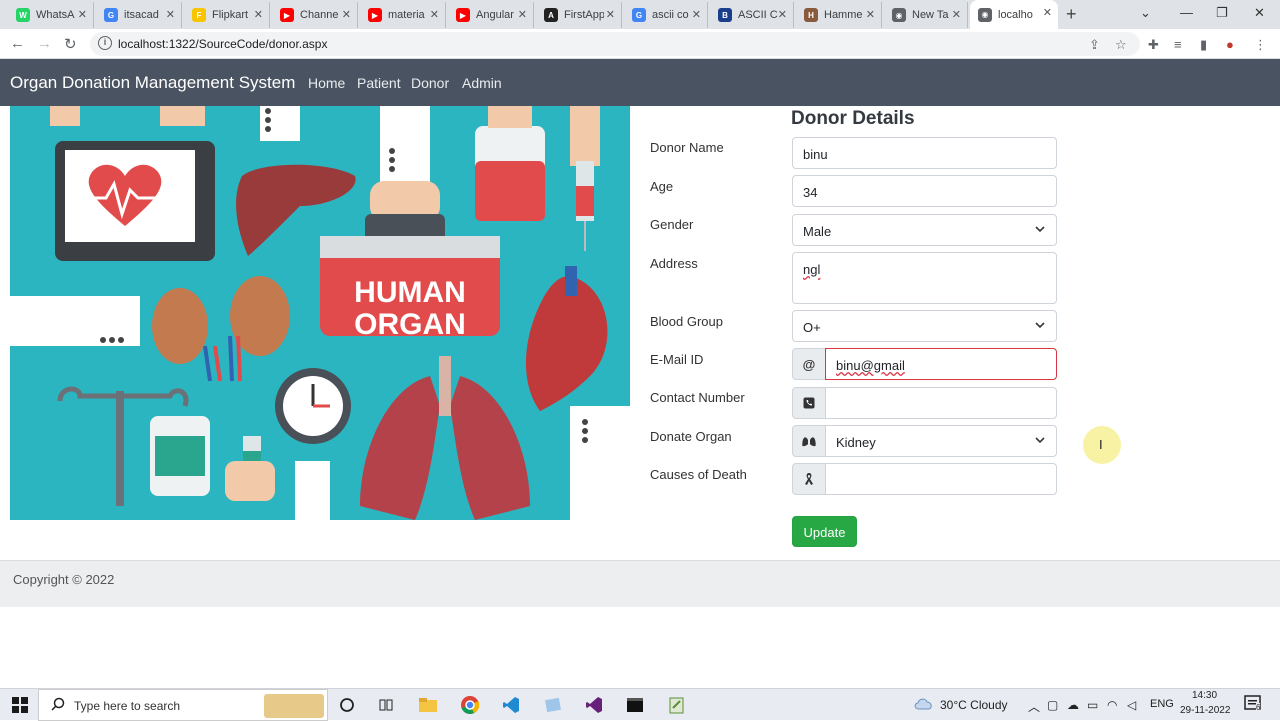 The height and width of the screenshot is (721, 1280). I want to click on forward-icon: →, so click(44, 43).